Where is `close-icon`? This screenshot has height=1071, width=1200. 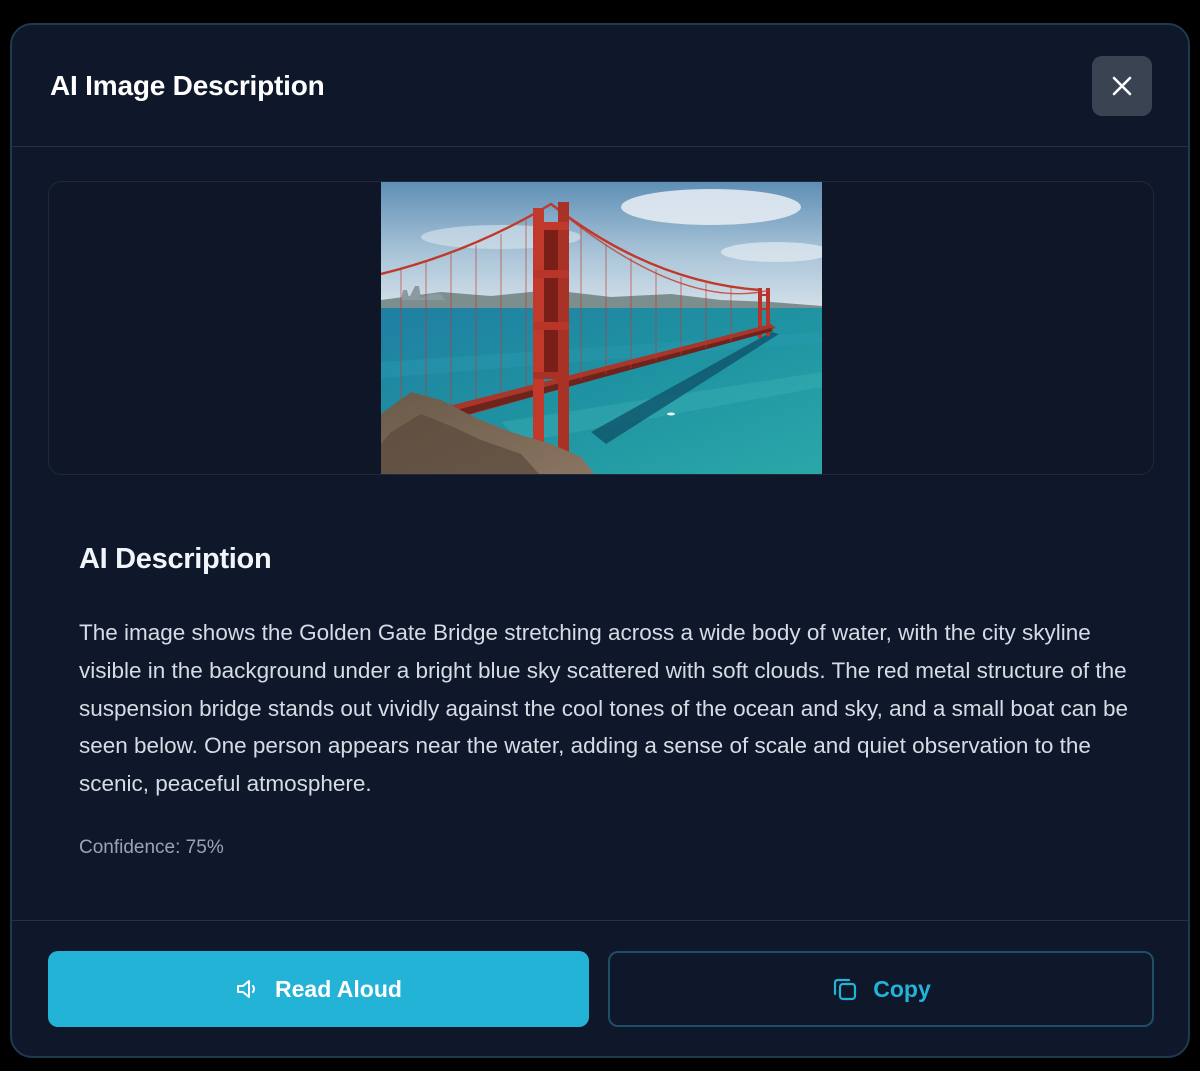 close-icon is located at coordinates (1122, 85).